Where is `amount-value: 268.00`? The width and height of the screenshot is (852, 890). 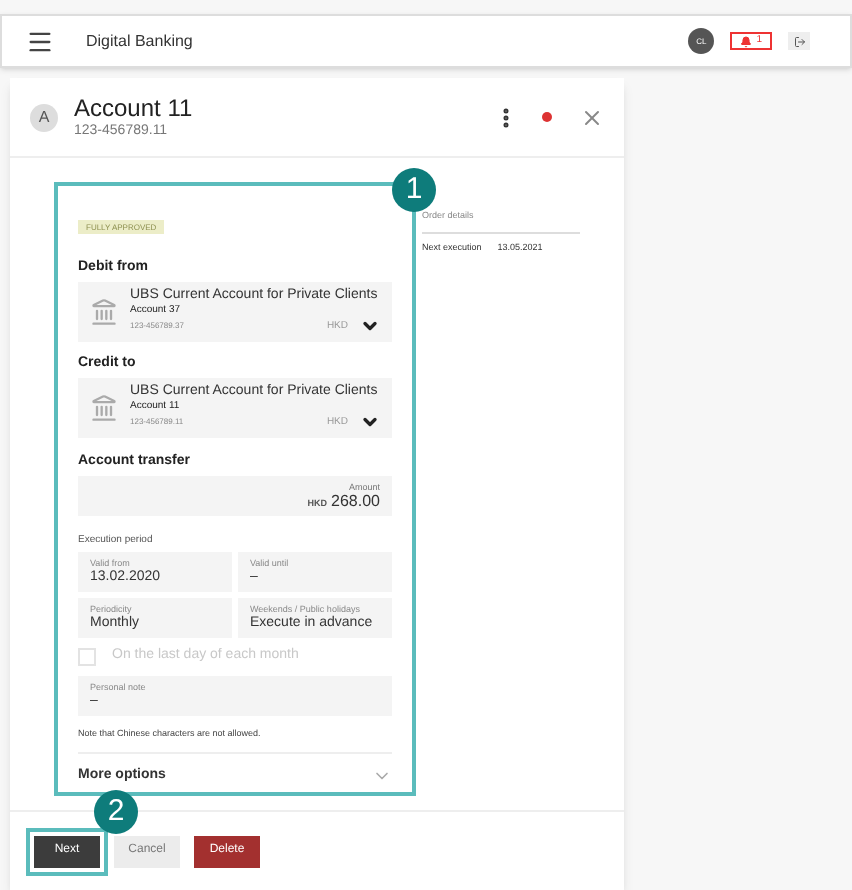 amount-value: 268.00 is located at coordinates (355, 501).